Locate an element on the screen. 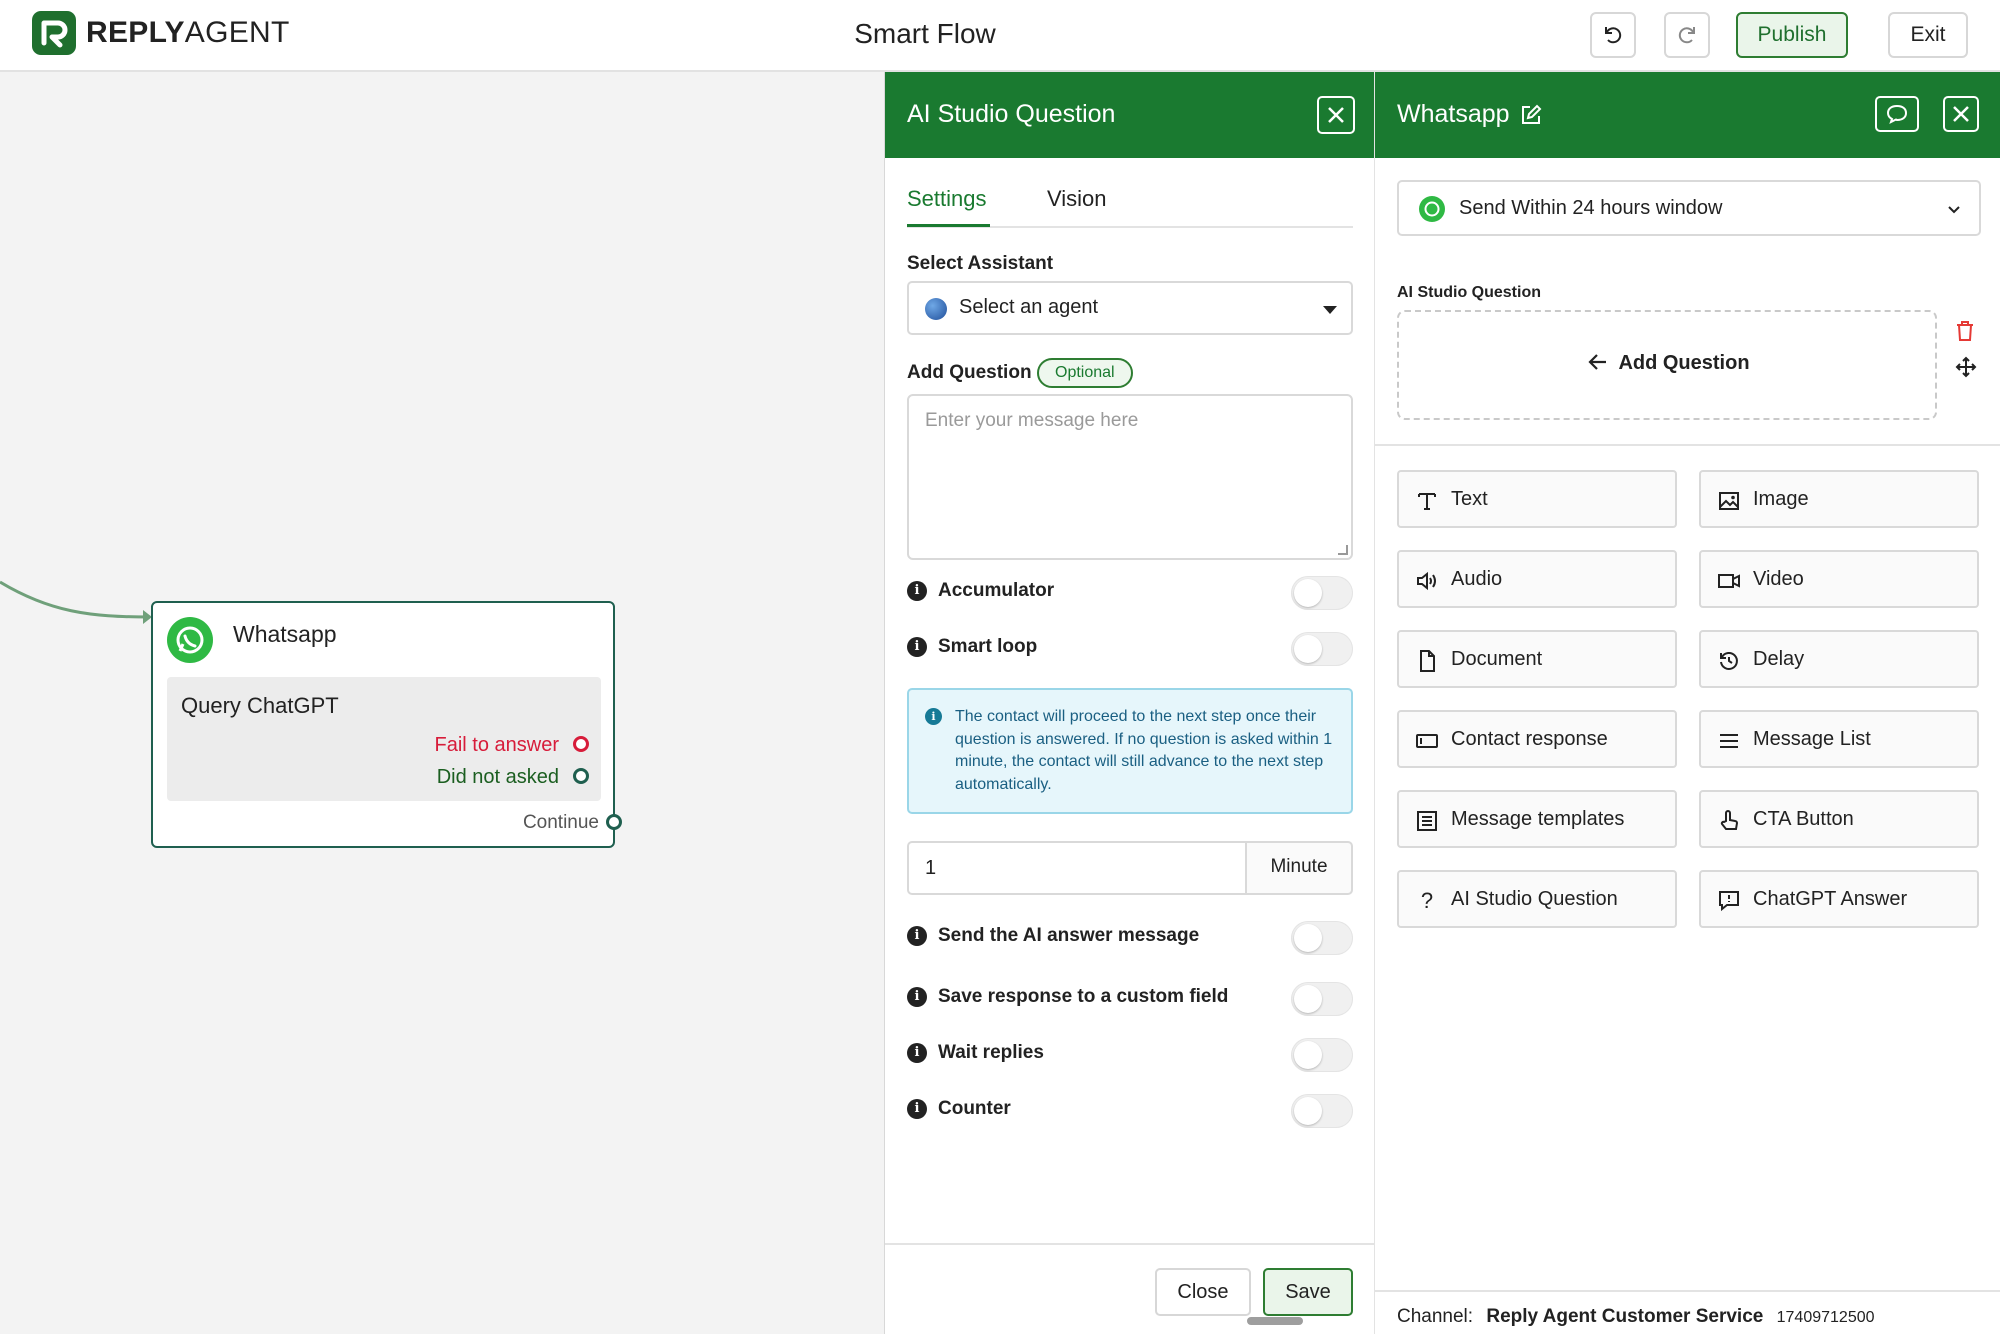  wait-replies-toggle is located at coordinates (1322, 1055).